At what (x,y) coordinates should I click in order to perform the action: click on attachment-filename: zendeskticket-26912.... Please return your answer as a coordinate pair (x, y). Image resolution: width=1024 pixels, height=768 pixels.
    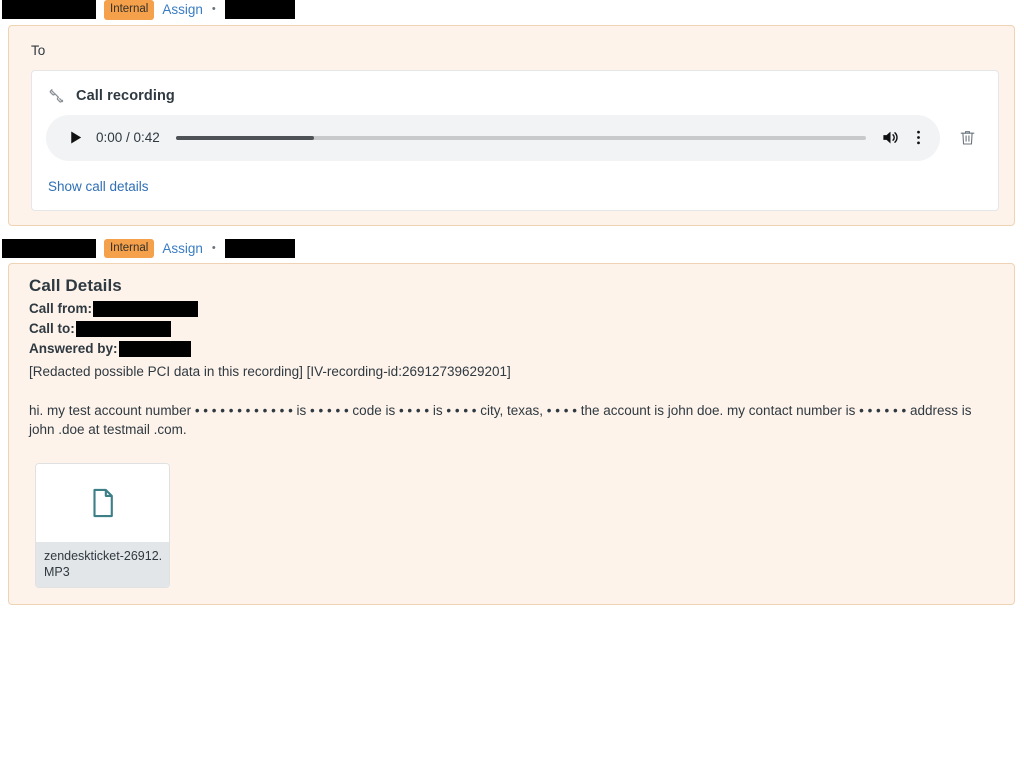
    Looking at the image, I should click on (102, 556).